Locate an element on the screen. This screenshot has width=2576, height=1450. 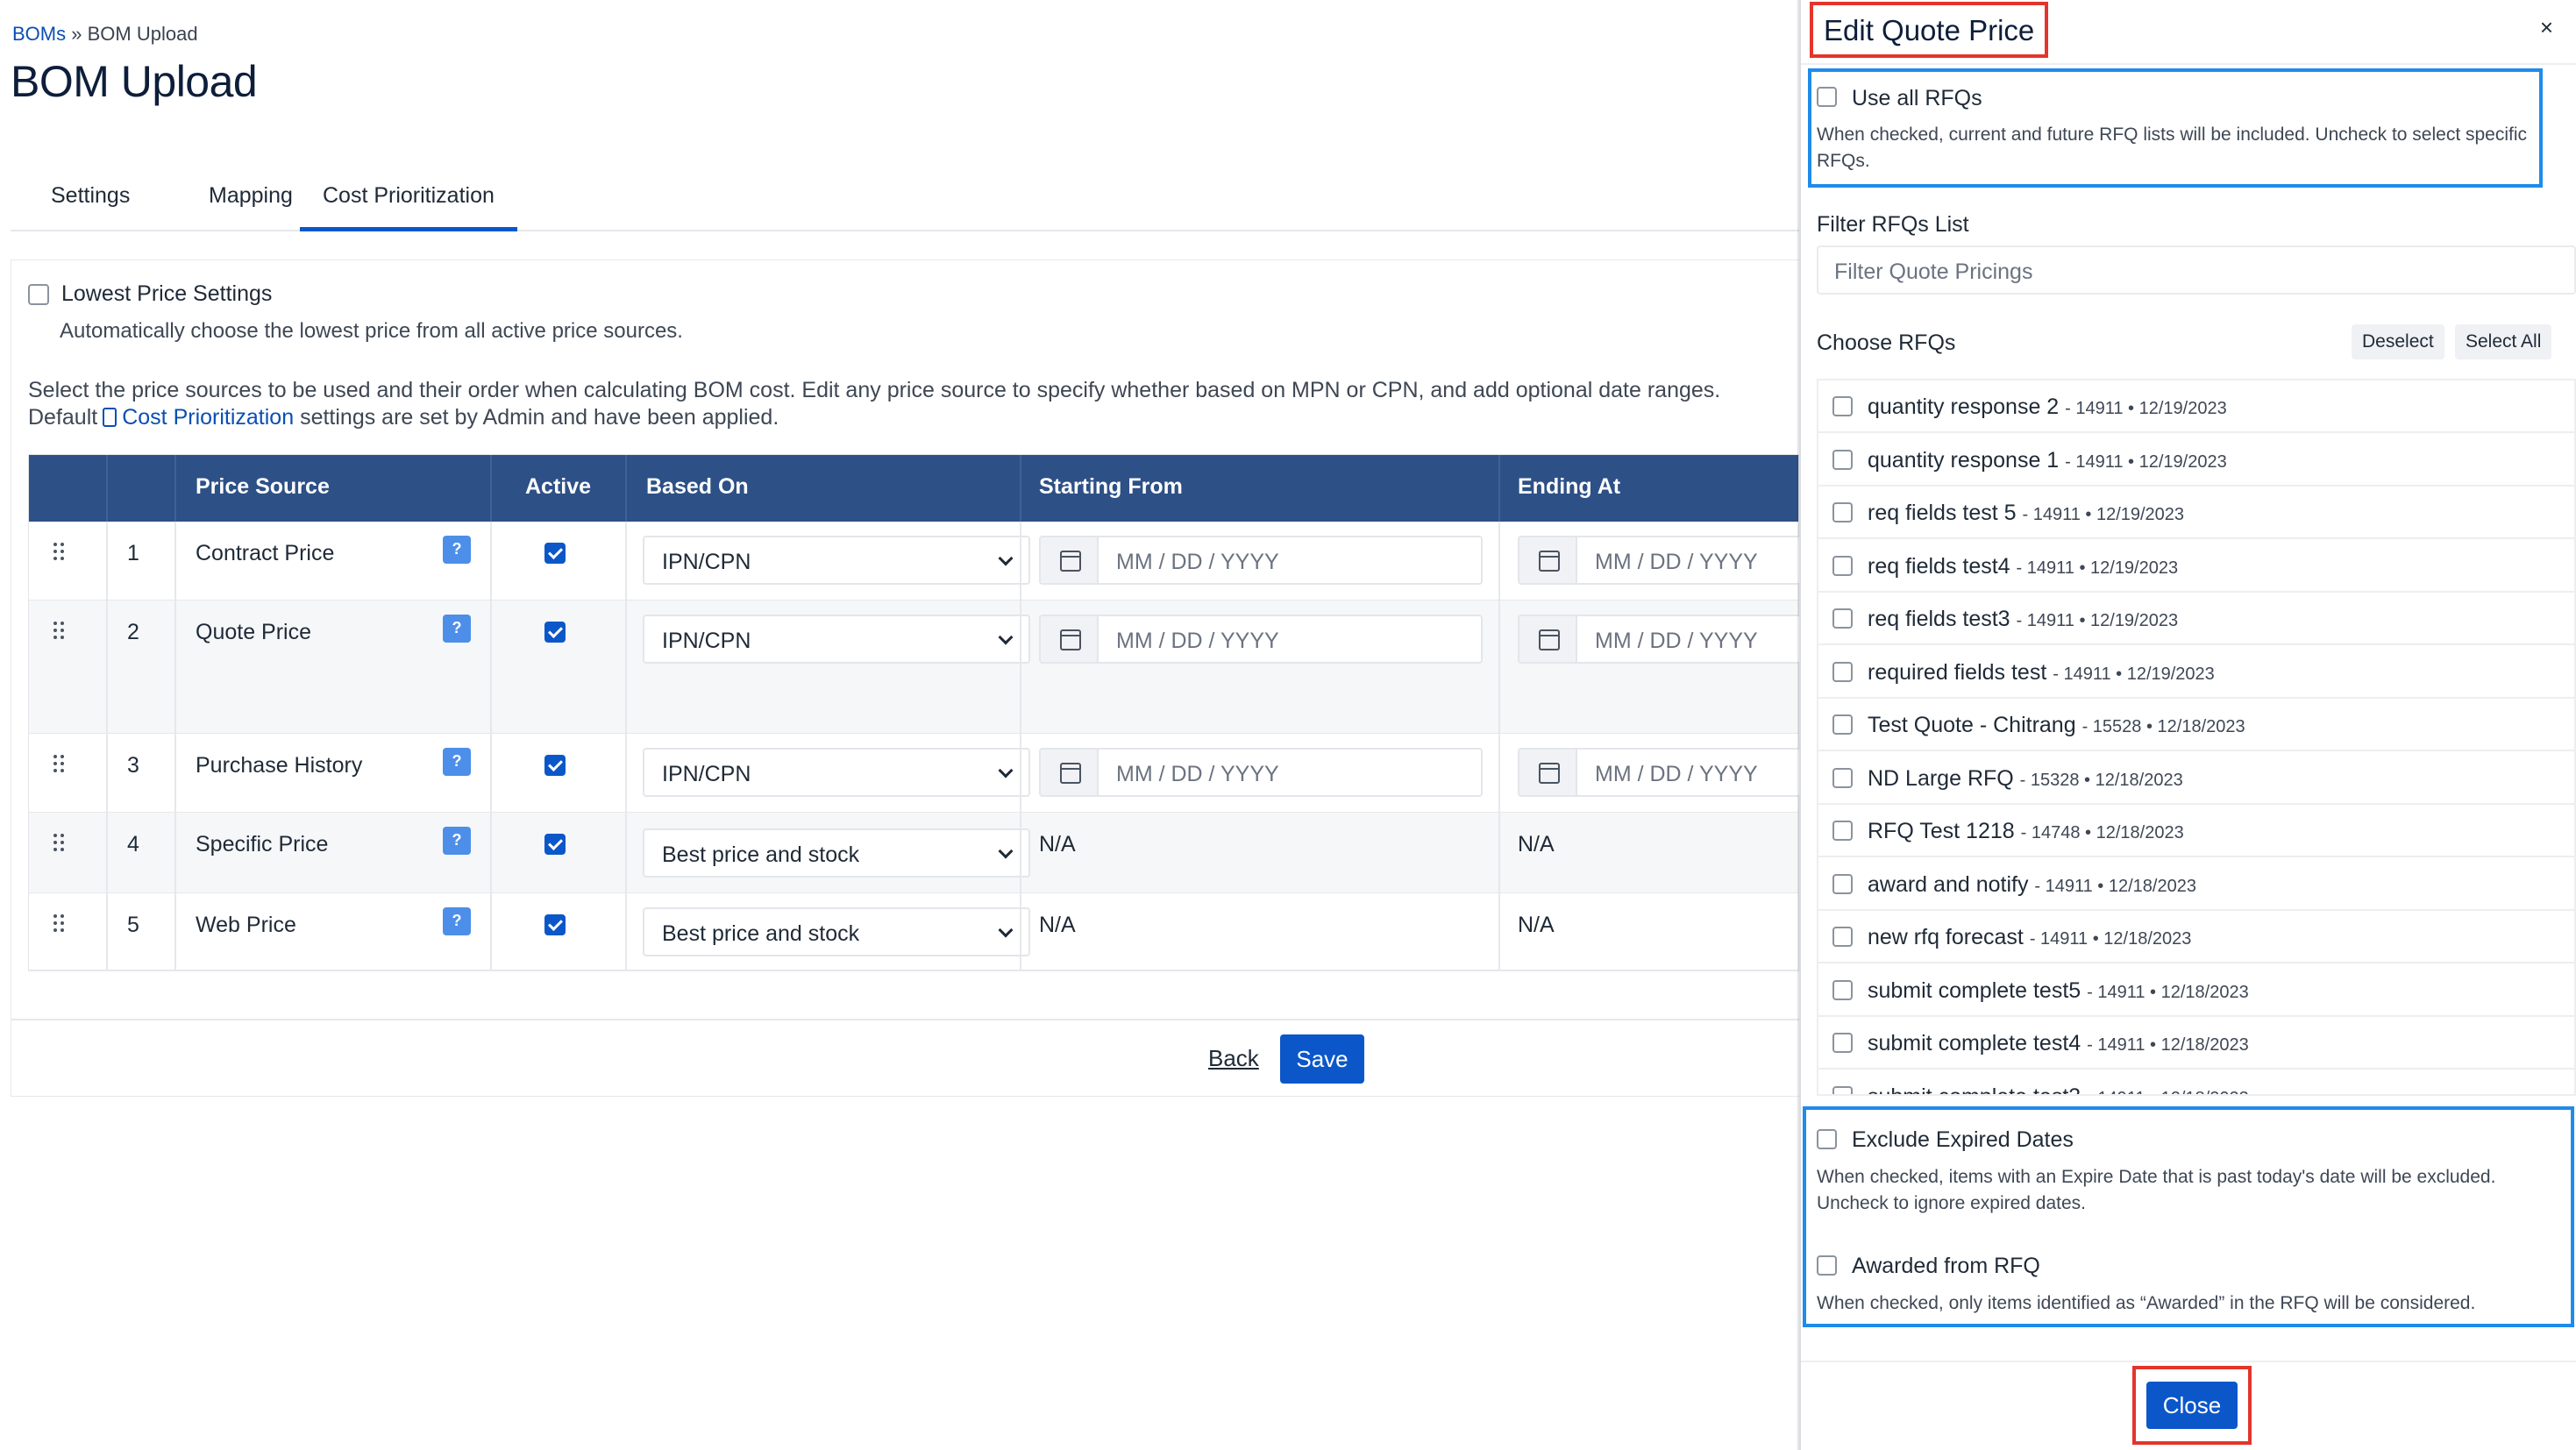
rfq-list-item: quantity response 1 - 14911 • 12/19/2023 is located at coordinates (2196, 460).